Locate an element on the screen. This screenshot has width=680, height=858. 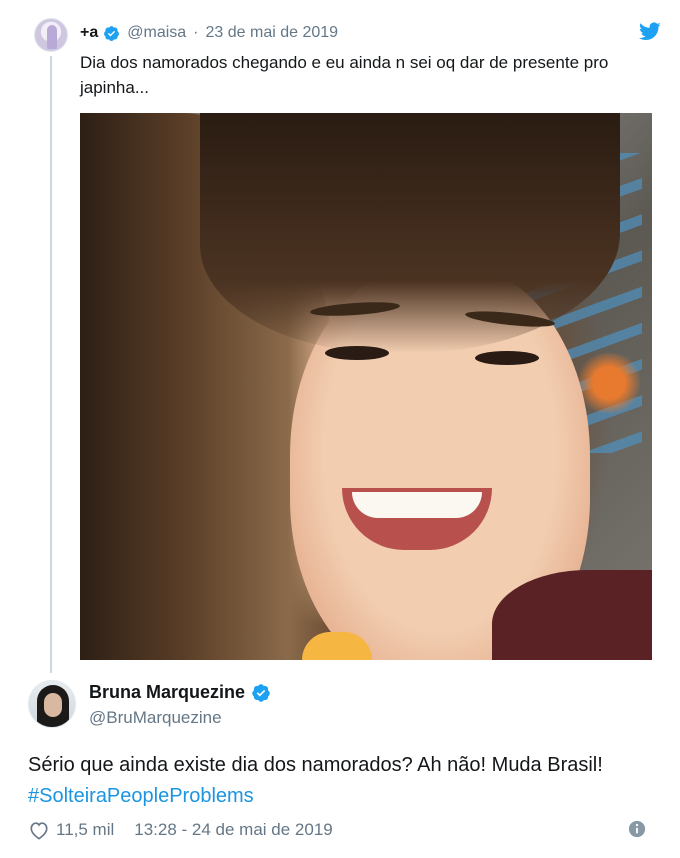
twitter-bird-icon is located at coordinates (650, 31).